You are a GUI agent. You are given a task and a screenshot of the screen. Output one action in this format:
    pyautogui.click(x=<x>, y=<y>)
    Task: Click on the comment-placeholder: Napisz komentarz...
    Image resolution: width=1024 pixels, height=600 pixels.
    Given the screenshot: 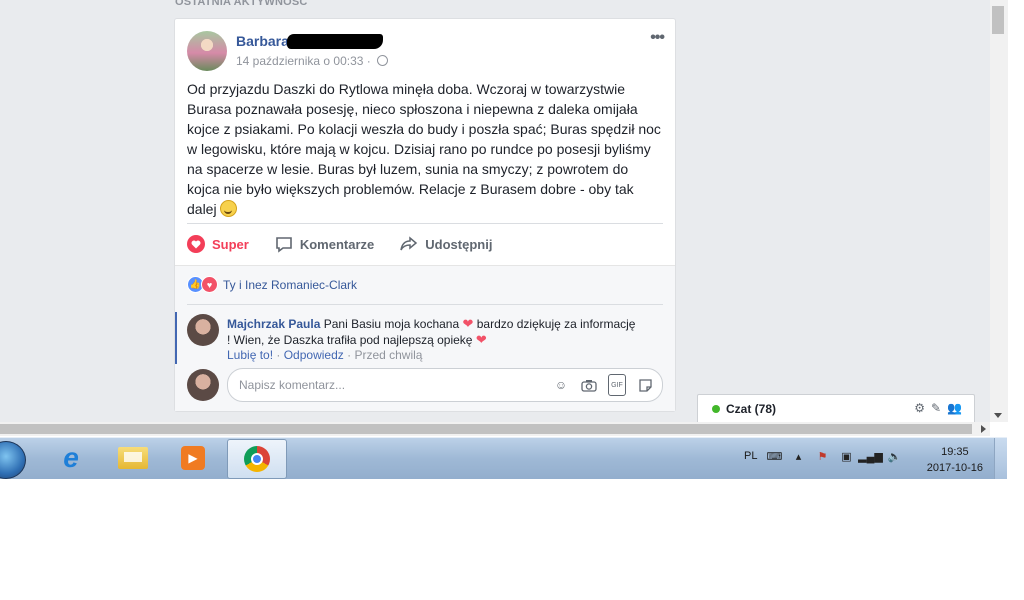 What is the action you would take?
    pyautogui.click(x=292, y=385)
    